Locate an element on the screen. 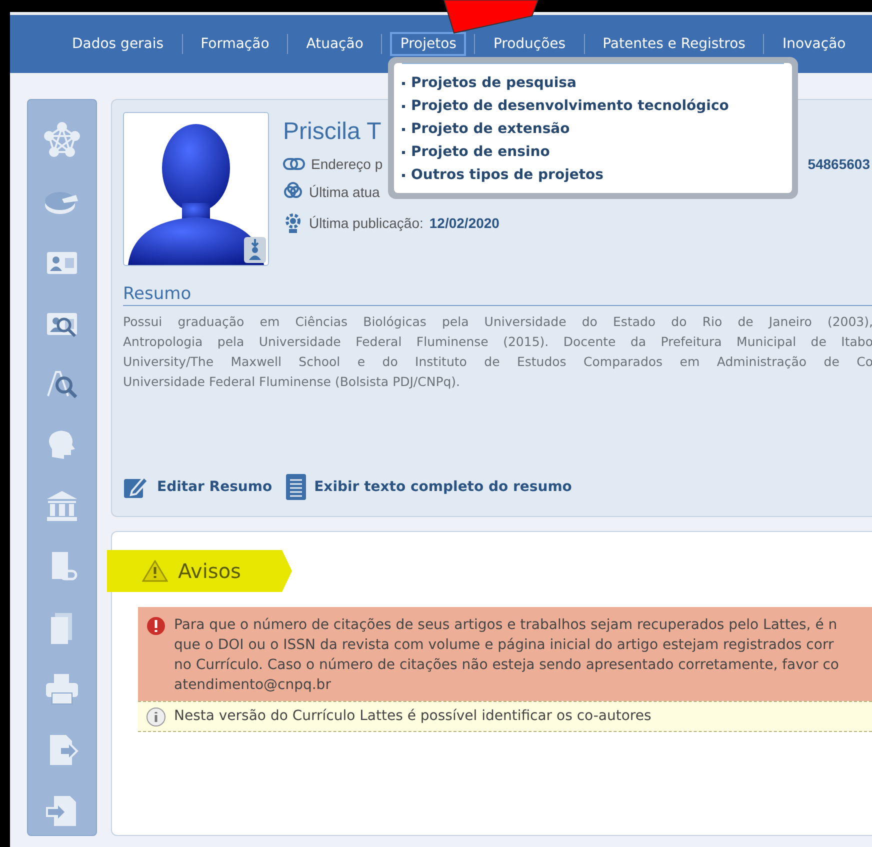 The image size is (872, 847). edit-summary-link: Editar Resumo is located at coordinates (197, 487).